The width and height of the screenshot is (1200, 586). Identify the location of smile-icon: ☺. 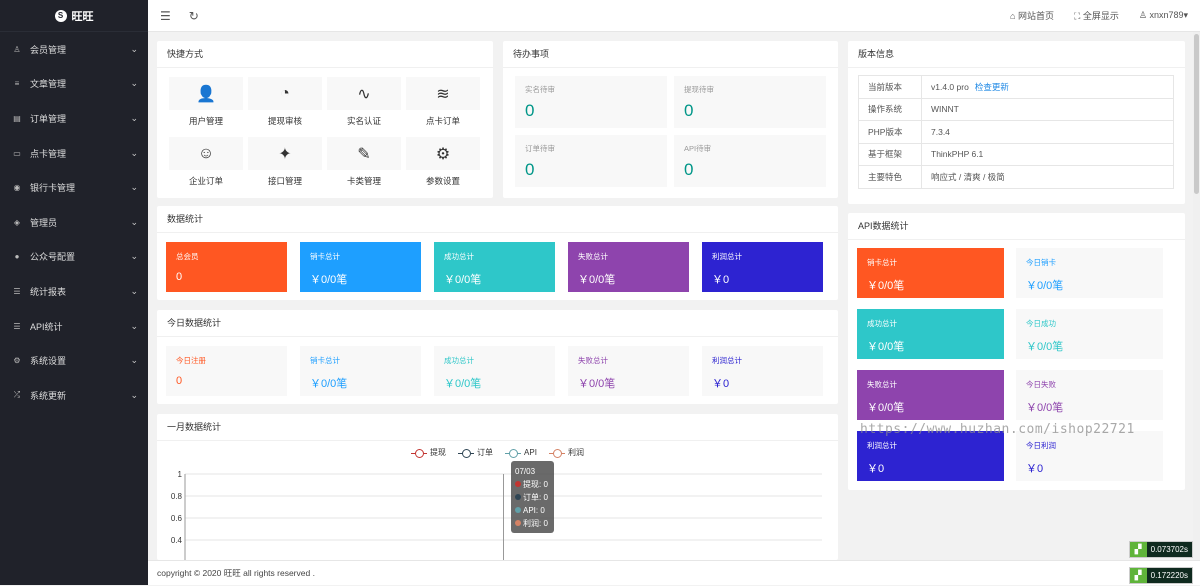
(206, 153).